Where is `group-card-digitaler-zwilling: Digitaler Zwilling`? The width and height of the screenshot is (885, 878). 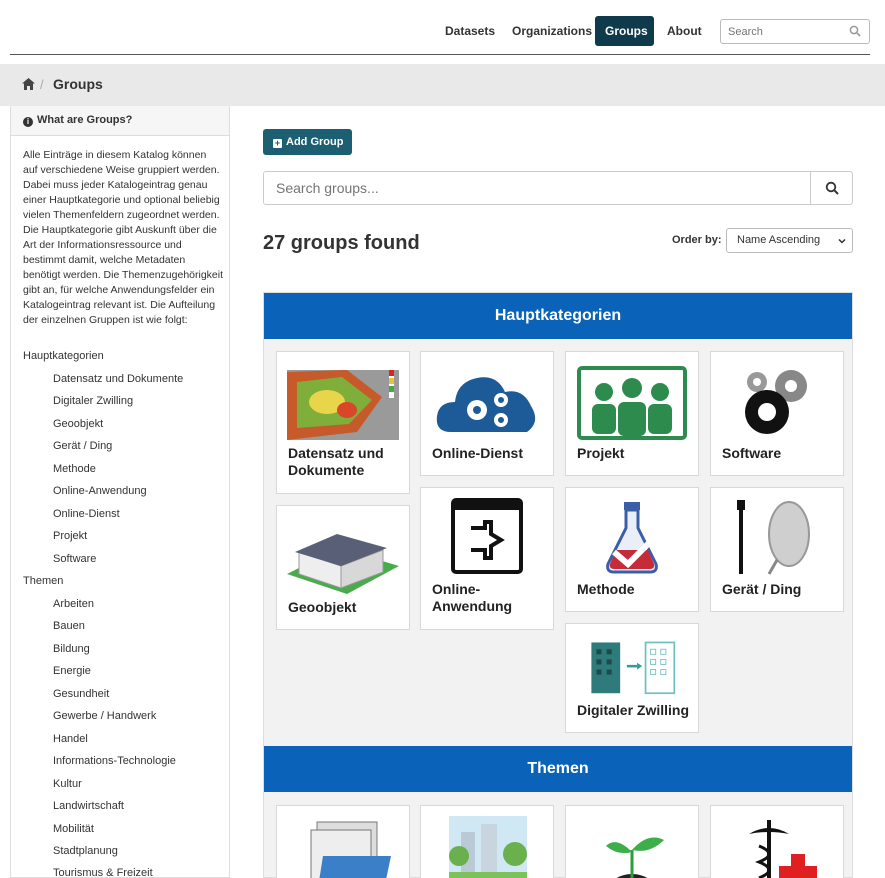 group-card-digitaler-zwilling: Digitaler Zwilling is located at coordinates (632, 678).